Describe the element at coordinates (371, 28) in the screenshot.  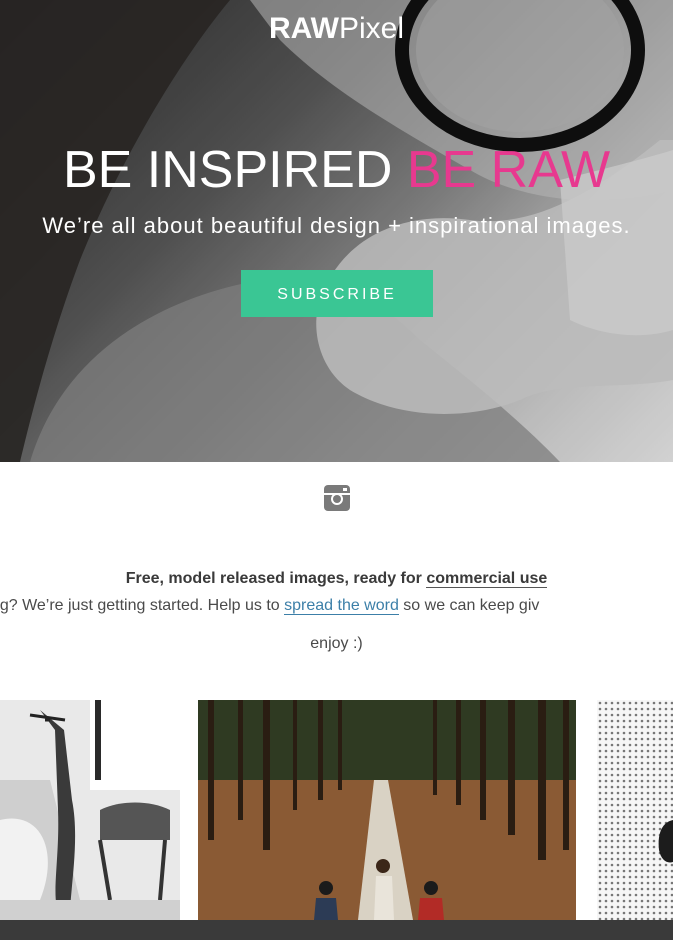
I see `logo-light-text: Pixel` at that location.